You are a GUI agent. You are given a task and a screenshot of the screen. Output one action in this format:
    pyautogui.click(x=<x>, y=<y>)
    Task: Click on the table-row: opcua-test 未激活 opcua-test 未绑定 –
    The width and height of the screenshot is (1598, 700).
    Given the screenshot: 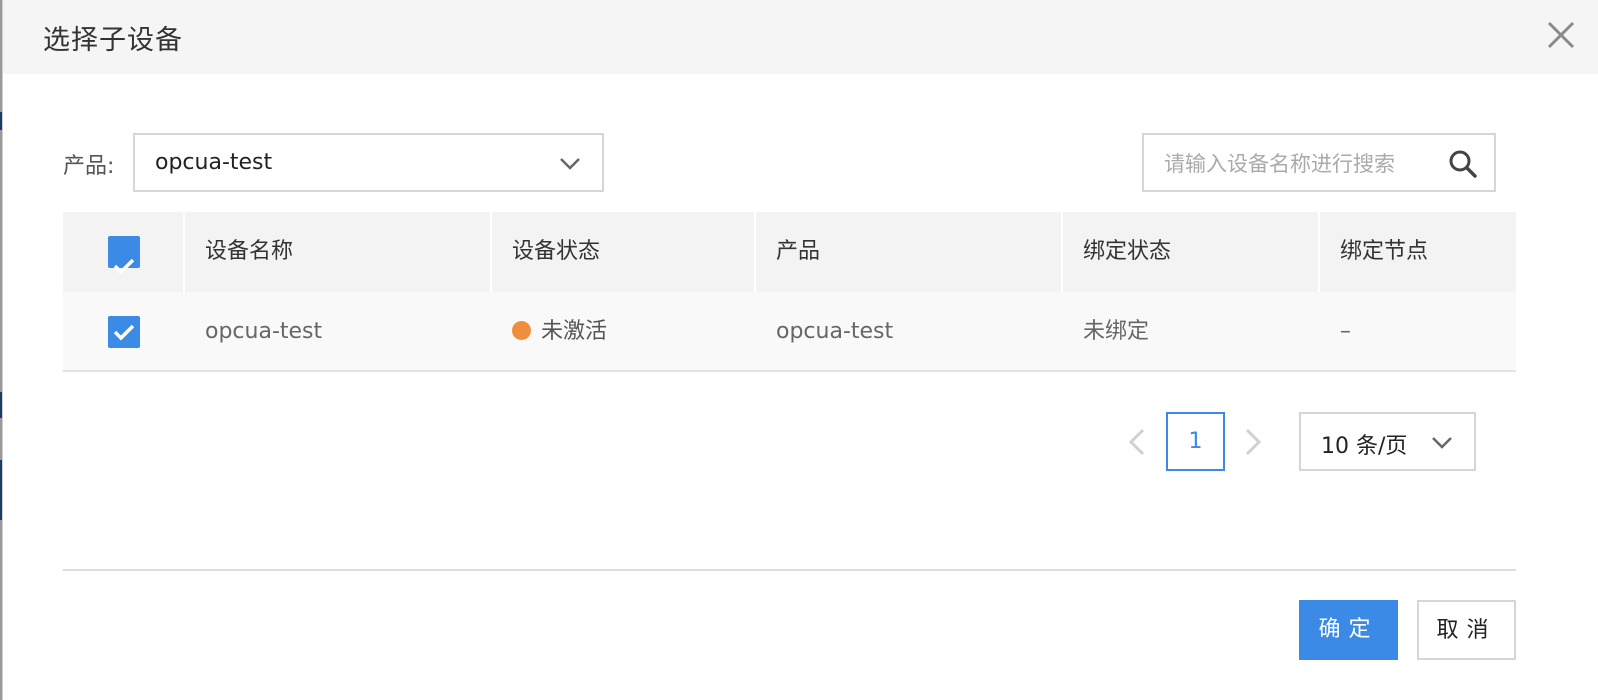 What is the action you would take?
    pyautogui.click(x=789, y=332)
    